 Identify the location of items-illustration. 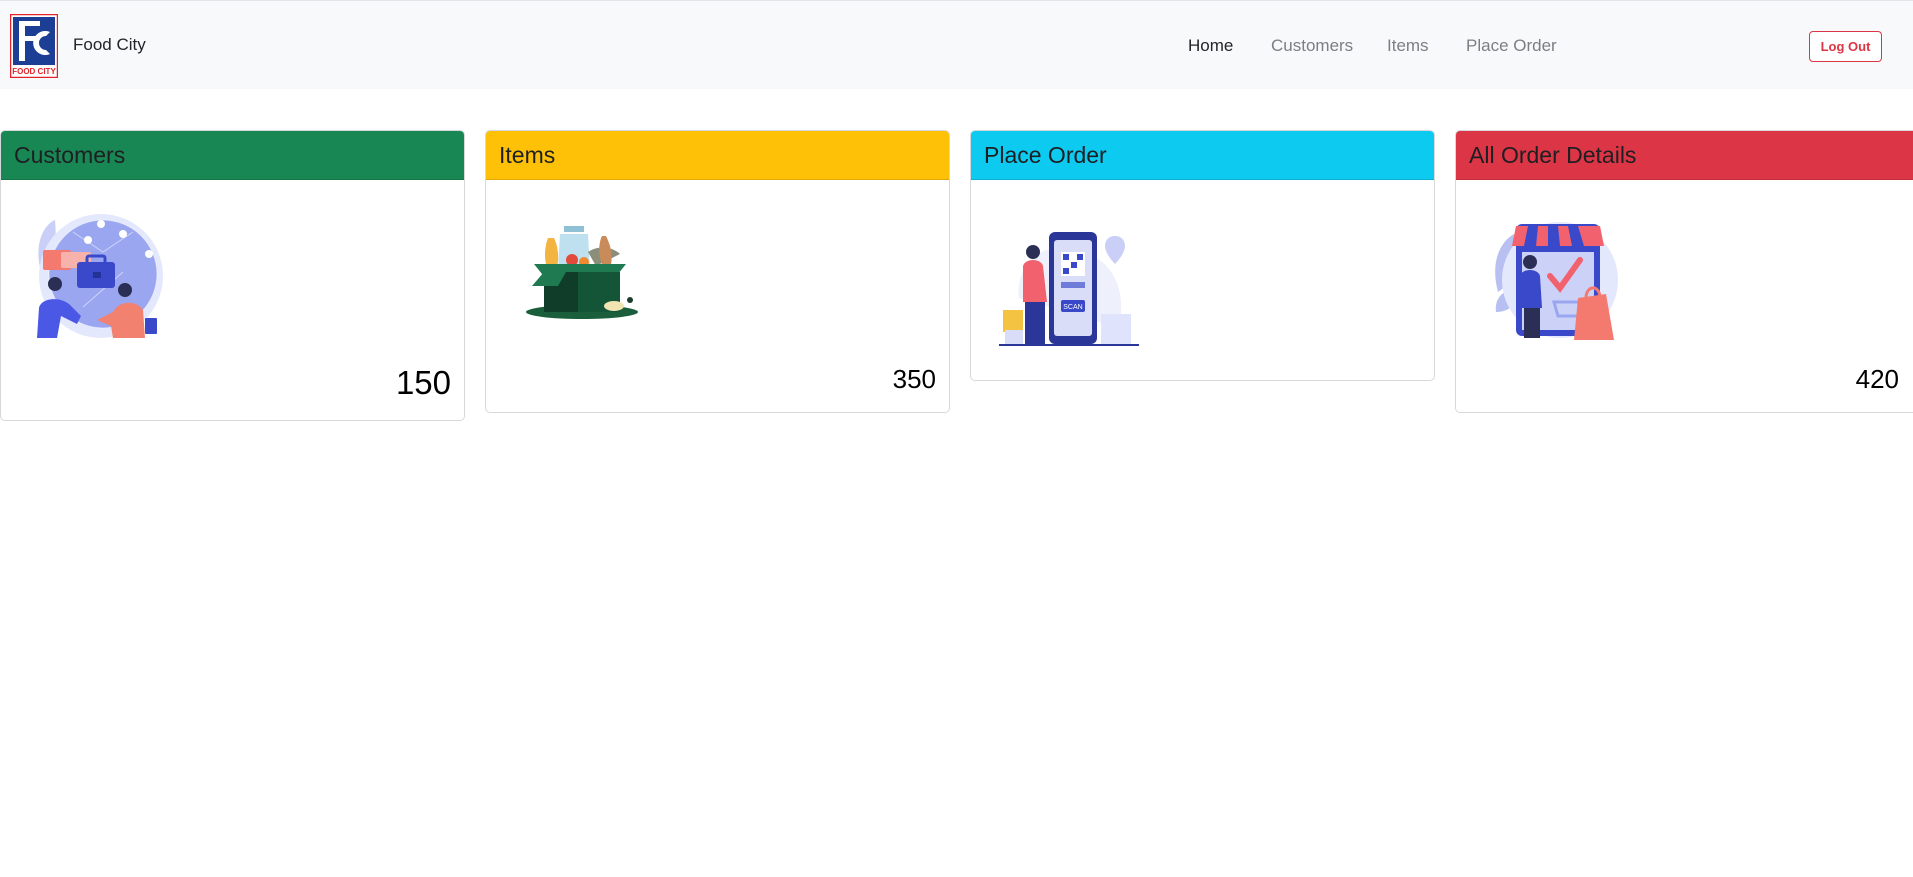
(582, 272).